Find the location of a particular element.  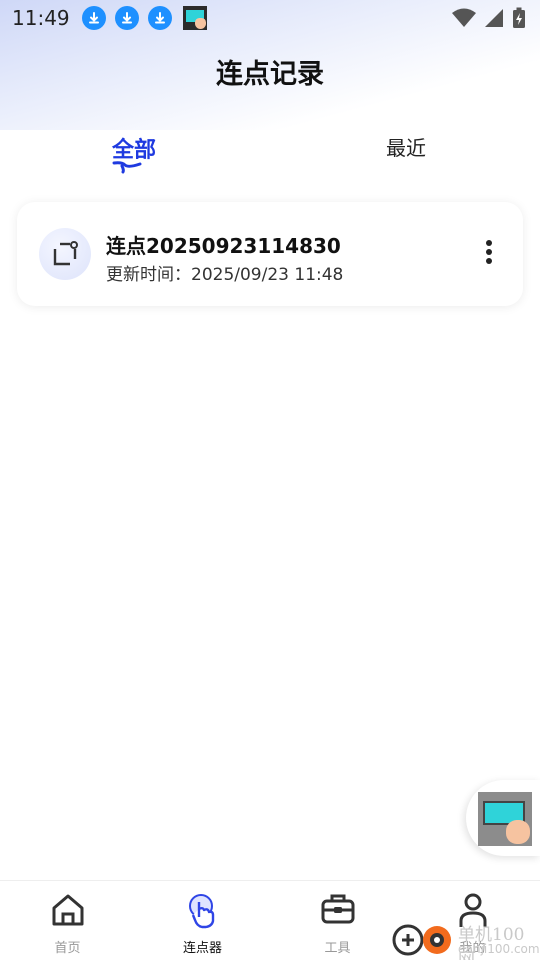

record-time-label: 更新时间： is located at coordinates (148, 275).